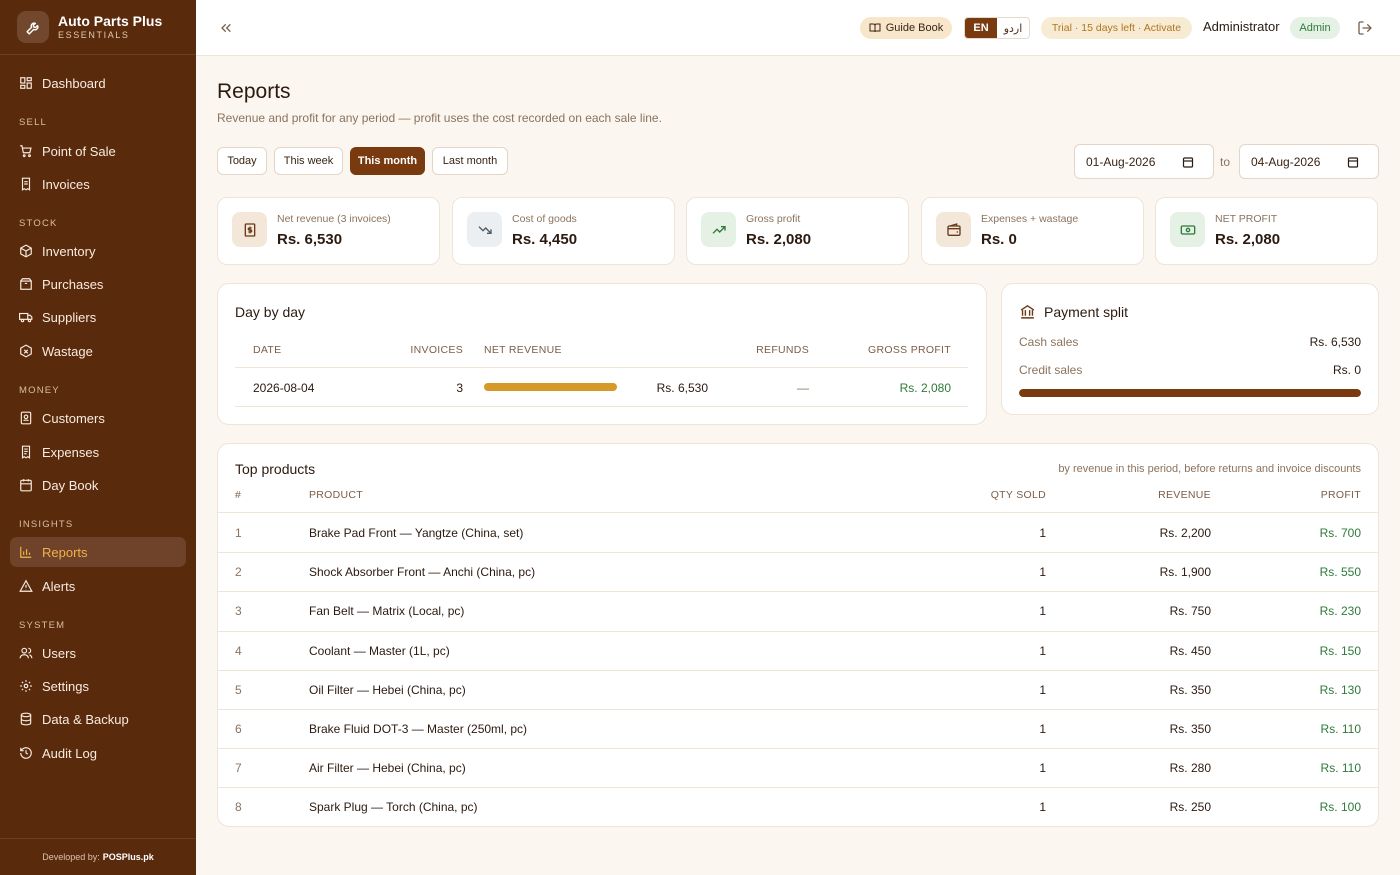 The height and width of the screenshot is (875, 1400). What do you see at coordinates (26, 719) in the screenshot?
I see `database-icon` at bounding box center [26, 719].